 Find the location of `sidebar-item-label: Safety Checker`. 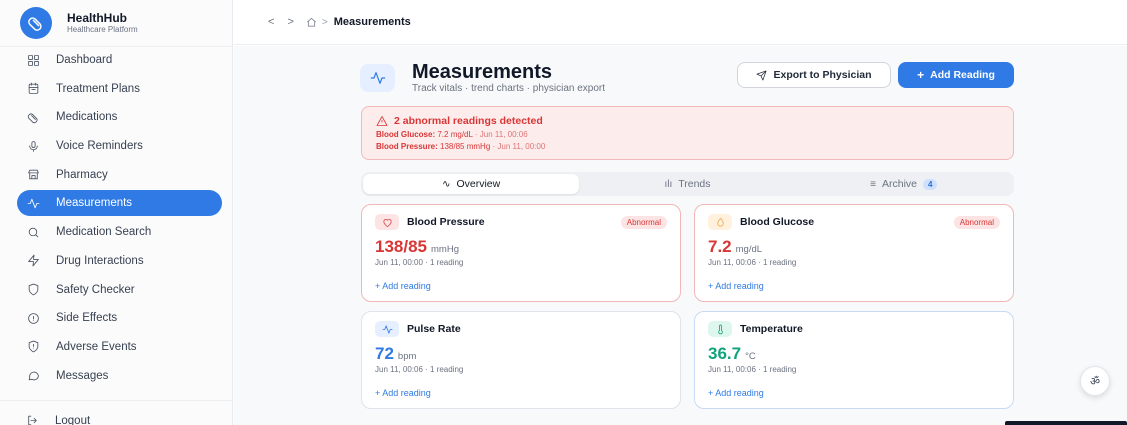

sidebar-item-label: Safety Checker is located at coordinates (95, 289).